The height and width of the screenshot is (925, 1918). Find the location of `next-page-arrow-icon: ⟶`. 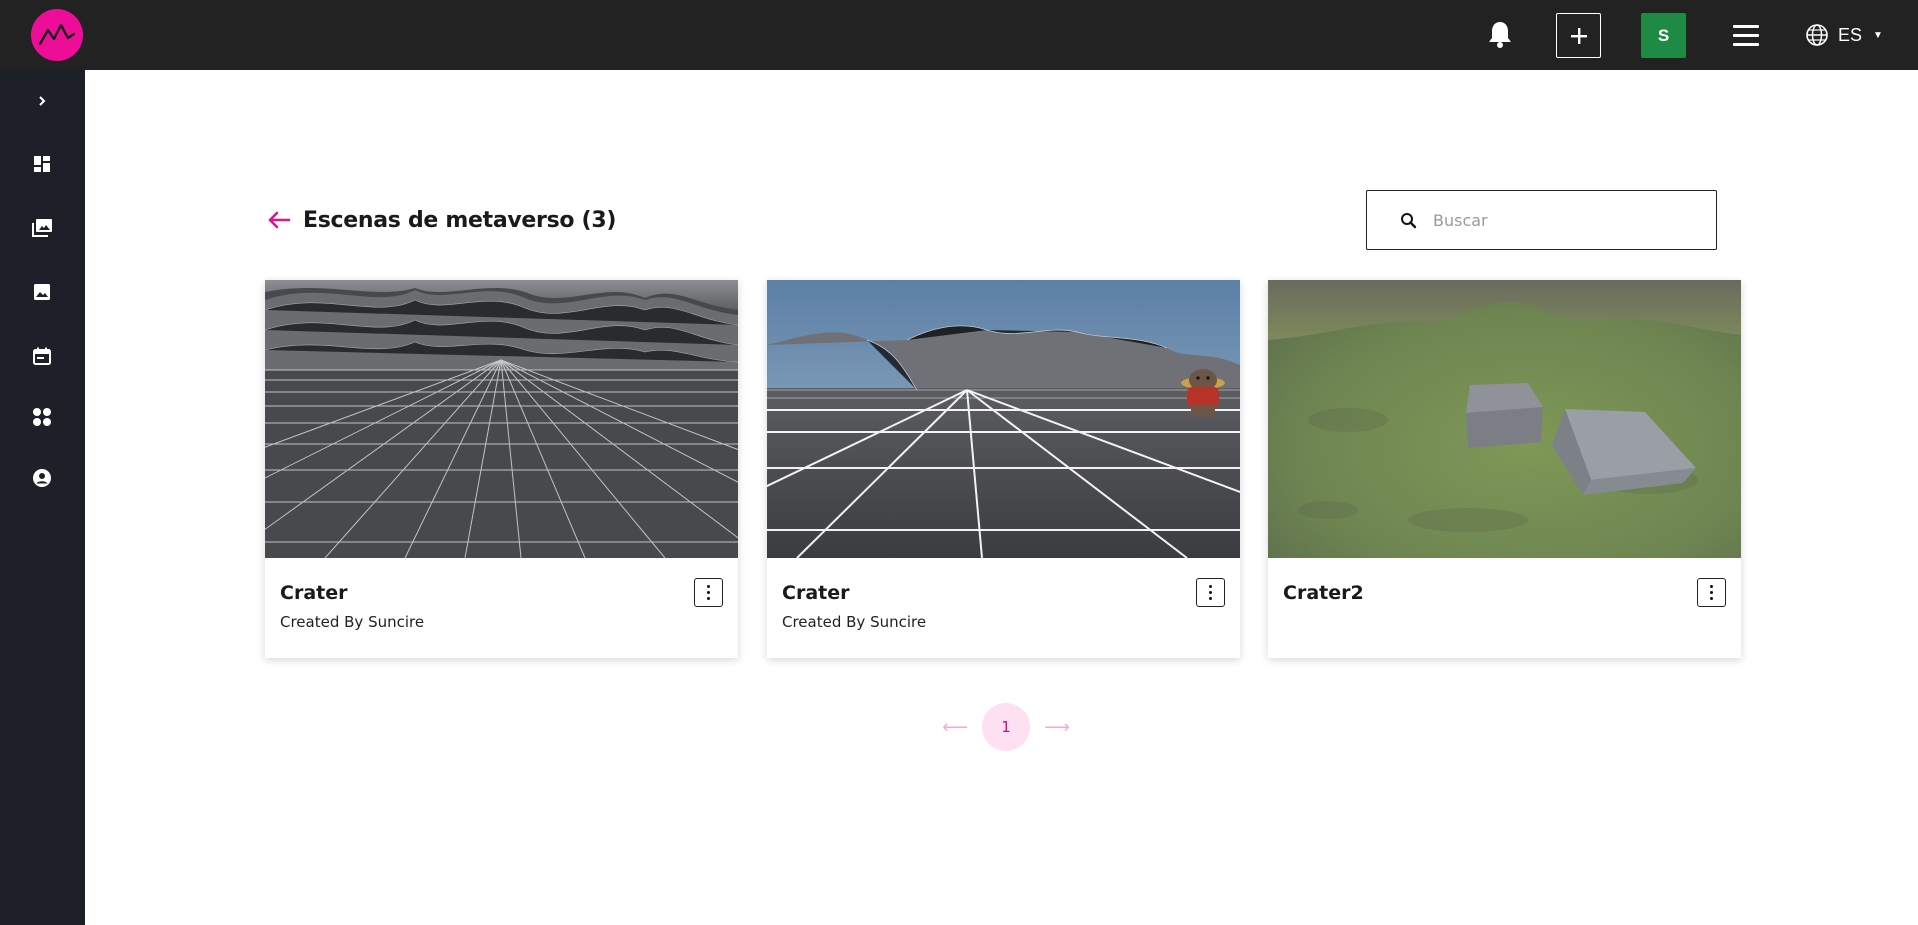

next-page-arrow-icon: ⟶ is located at coordinates (1057, 727).